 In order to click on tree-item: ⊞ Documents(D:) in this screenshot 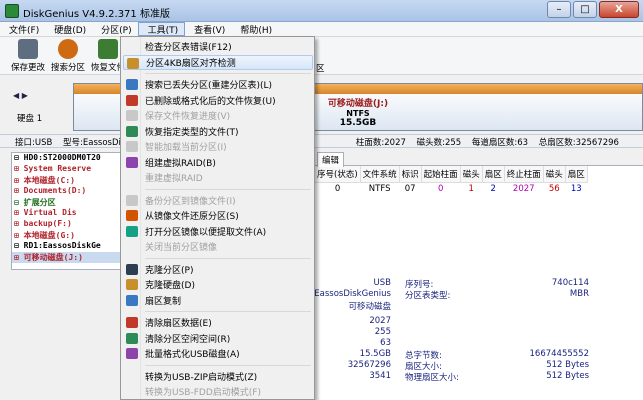, I will do `click(66, 191)`.